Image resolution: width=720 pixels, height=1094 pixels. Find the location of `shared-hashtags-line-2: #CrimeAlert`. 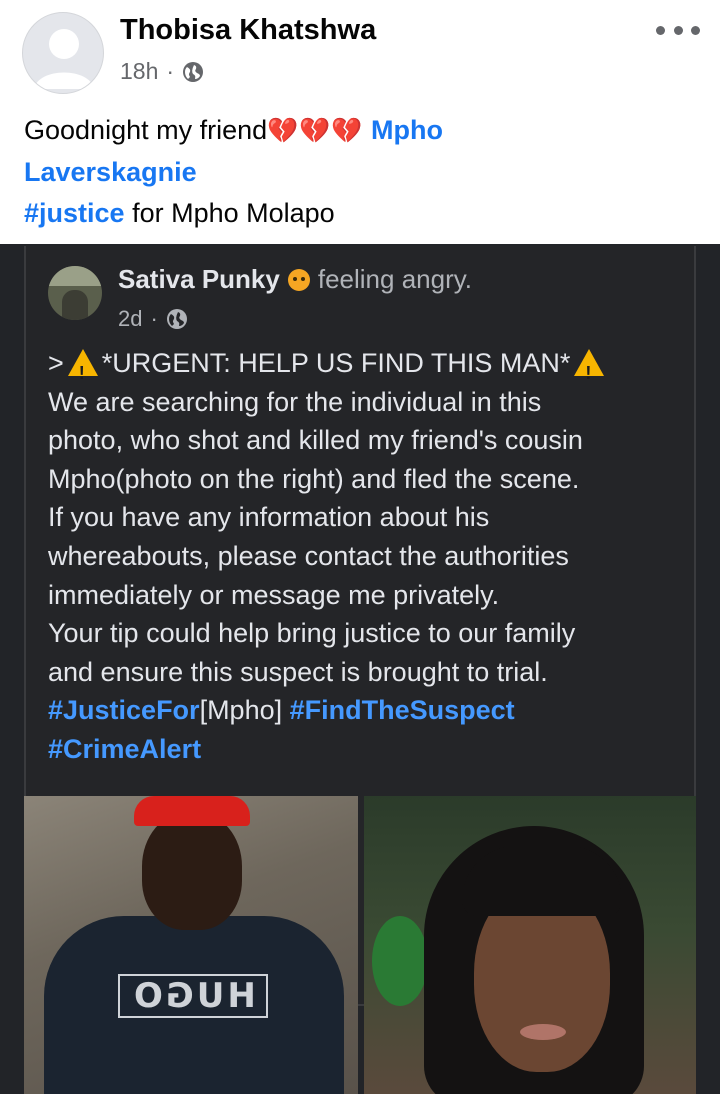

shared-hashtags-line-2: #CrimeAlert is located at coordinates (368, 749).